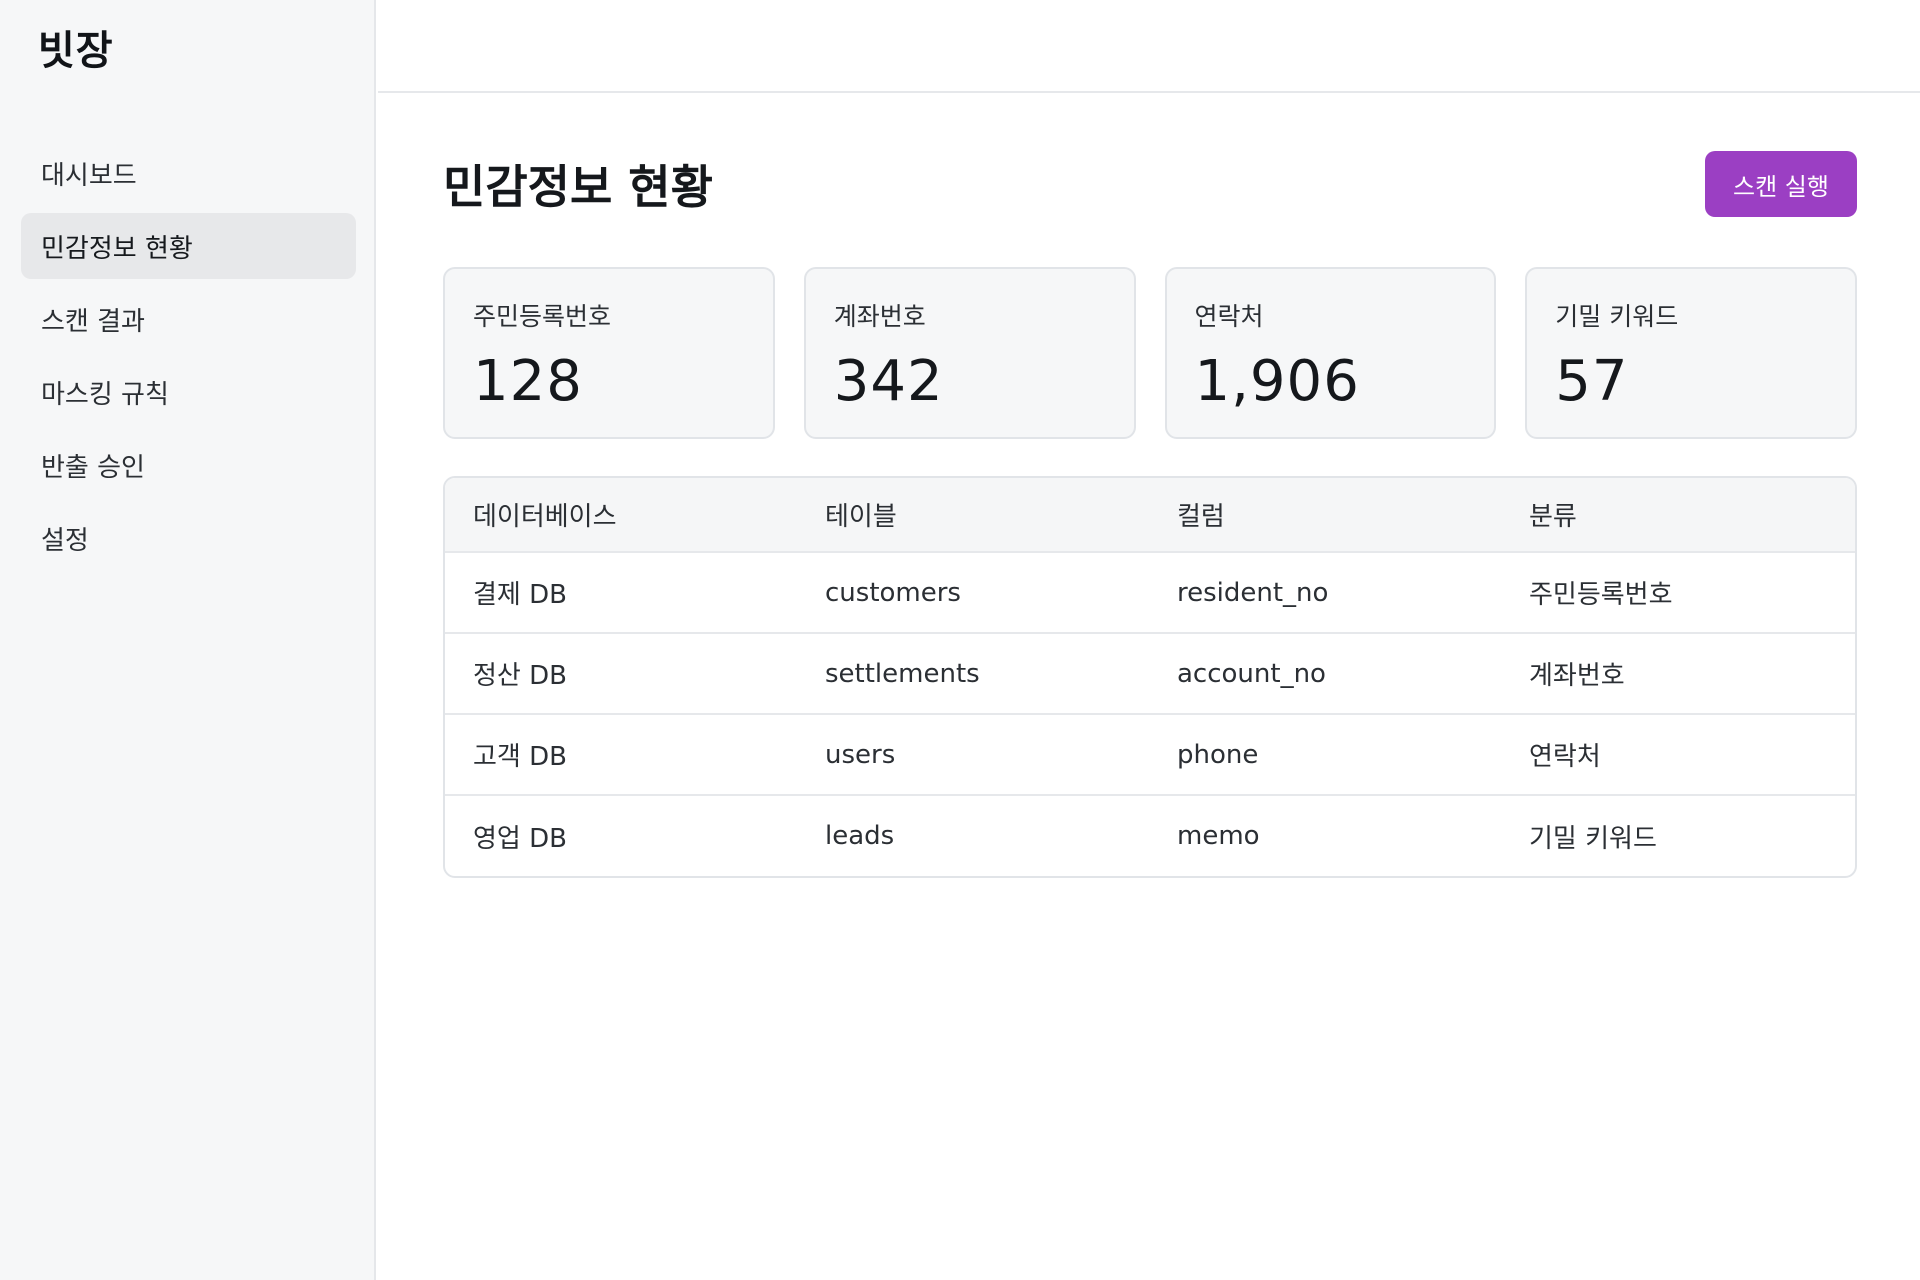  Describe the element at coordinates (902, 673) in the screenshot. I see `cell-table: settlements` at that location.